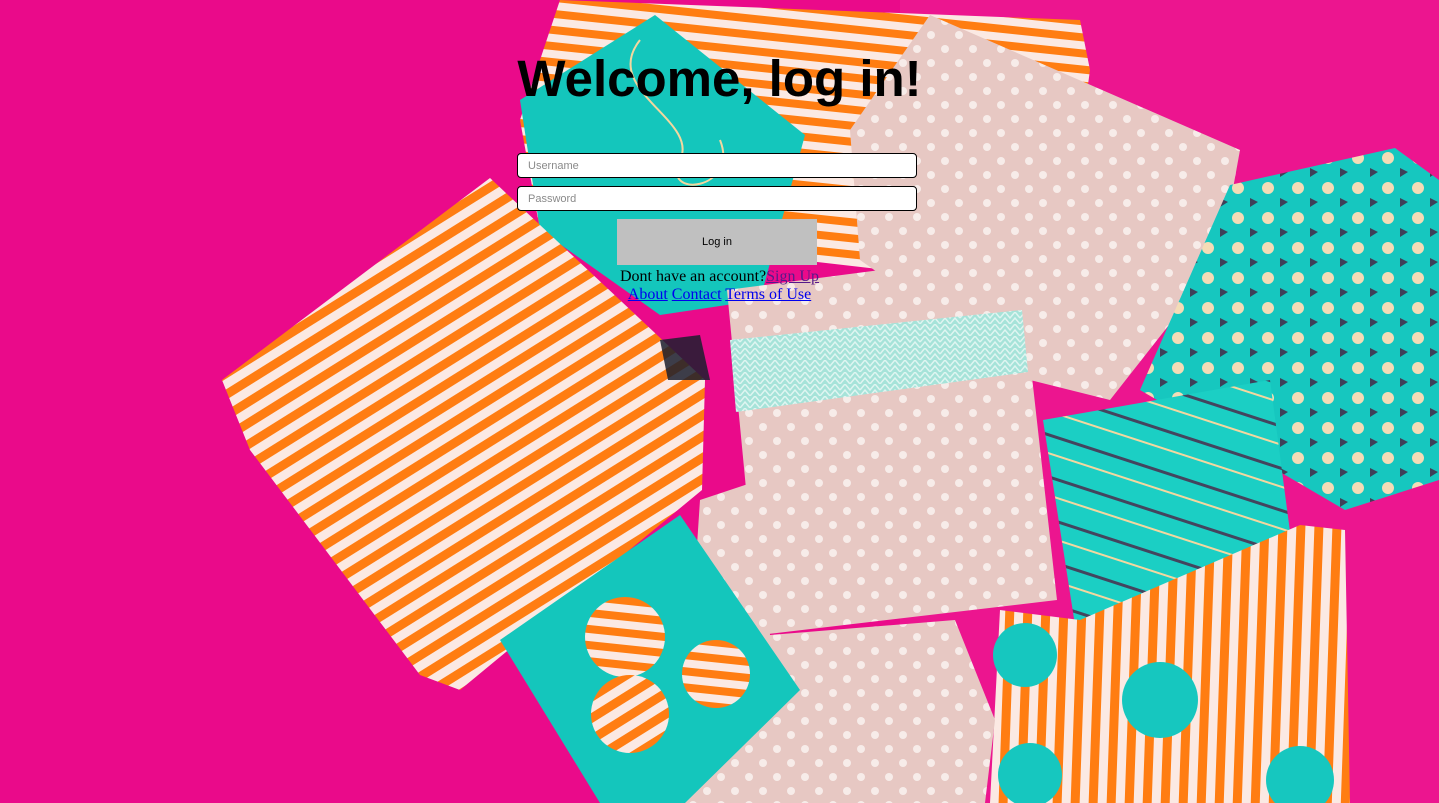 The height and width of the screenshot is (803, 1439). Describe the element at coordinates (719, 78) in the screenshot. I see `page-title: Welcome, log in!` at that location.